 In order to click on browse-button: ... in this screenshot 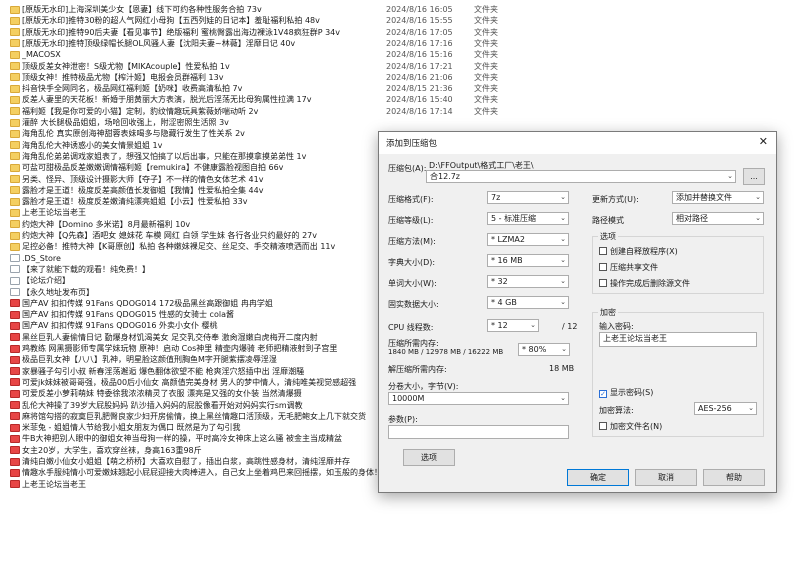, I will do `click(754, 176)`.